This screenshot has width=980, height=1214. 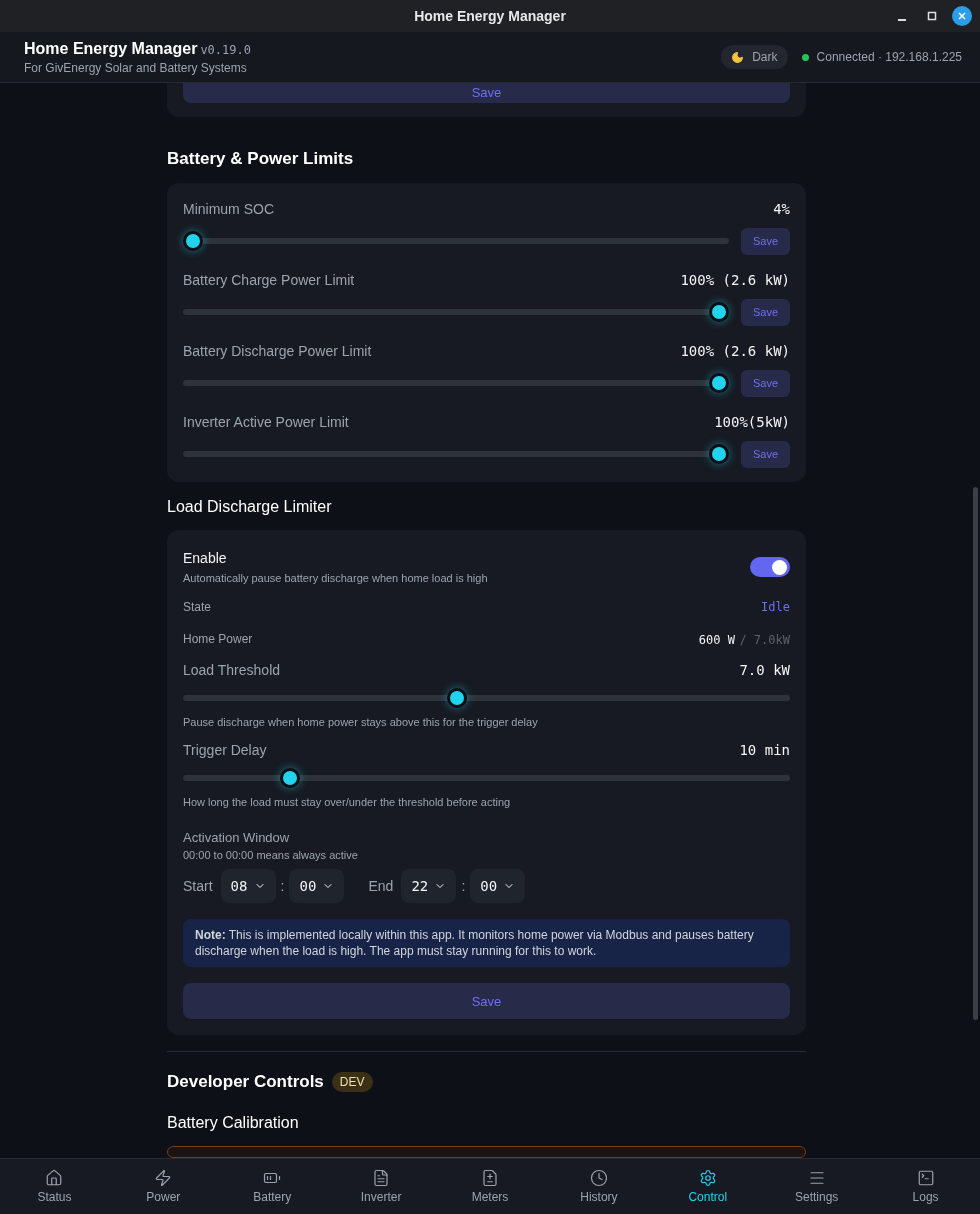 What do you see at coordinates (902, 20) in the screenshot?
I see `minimize-icon` at bounding box center [902, 20].